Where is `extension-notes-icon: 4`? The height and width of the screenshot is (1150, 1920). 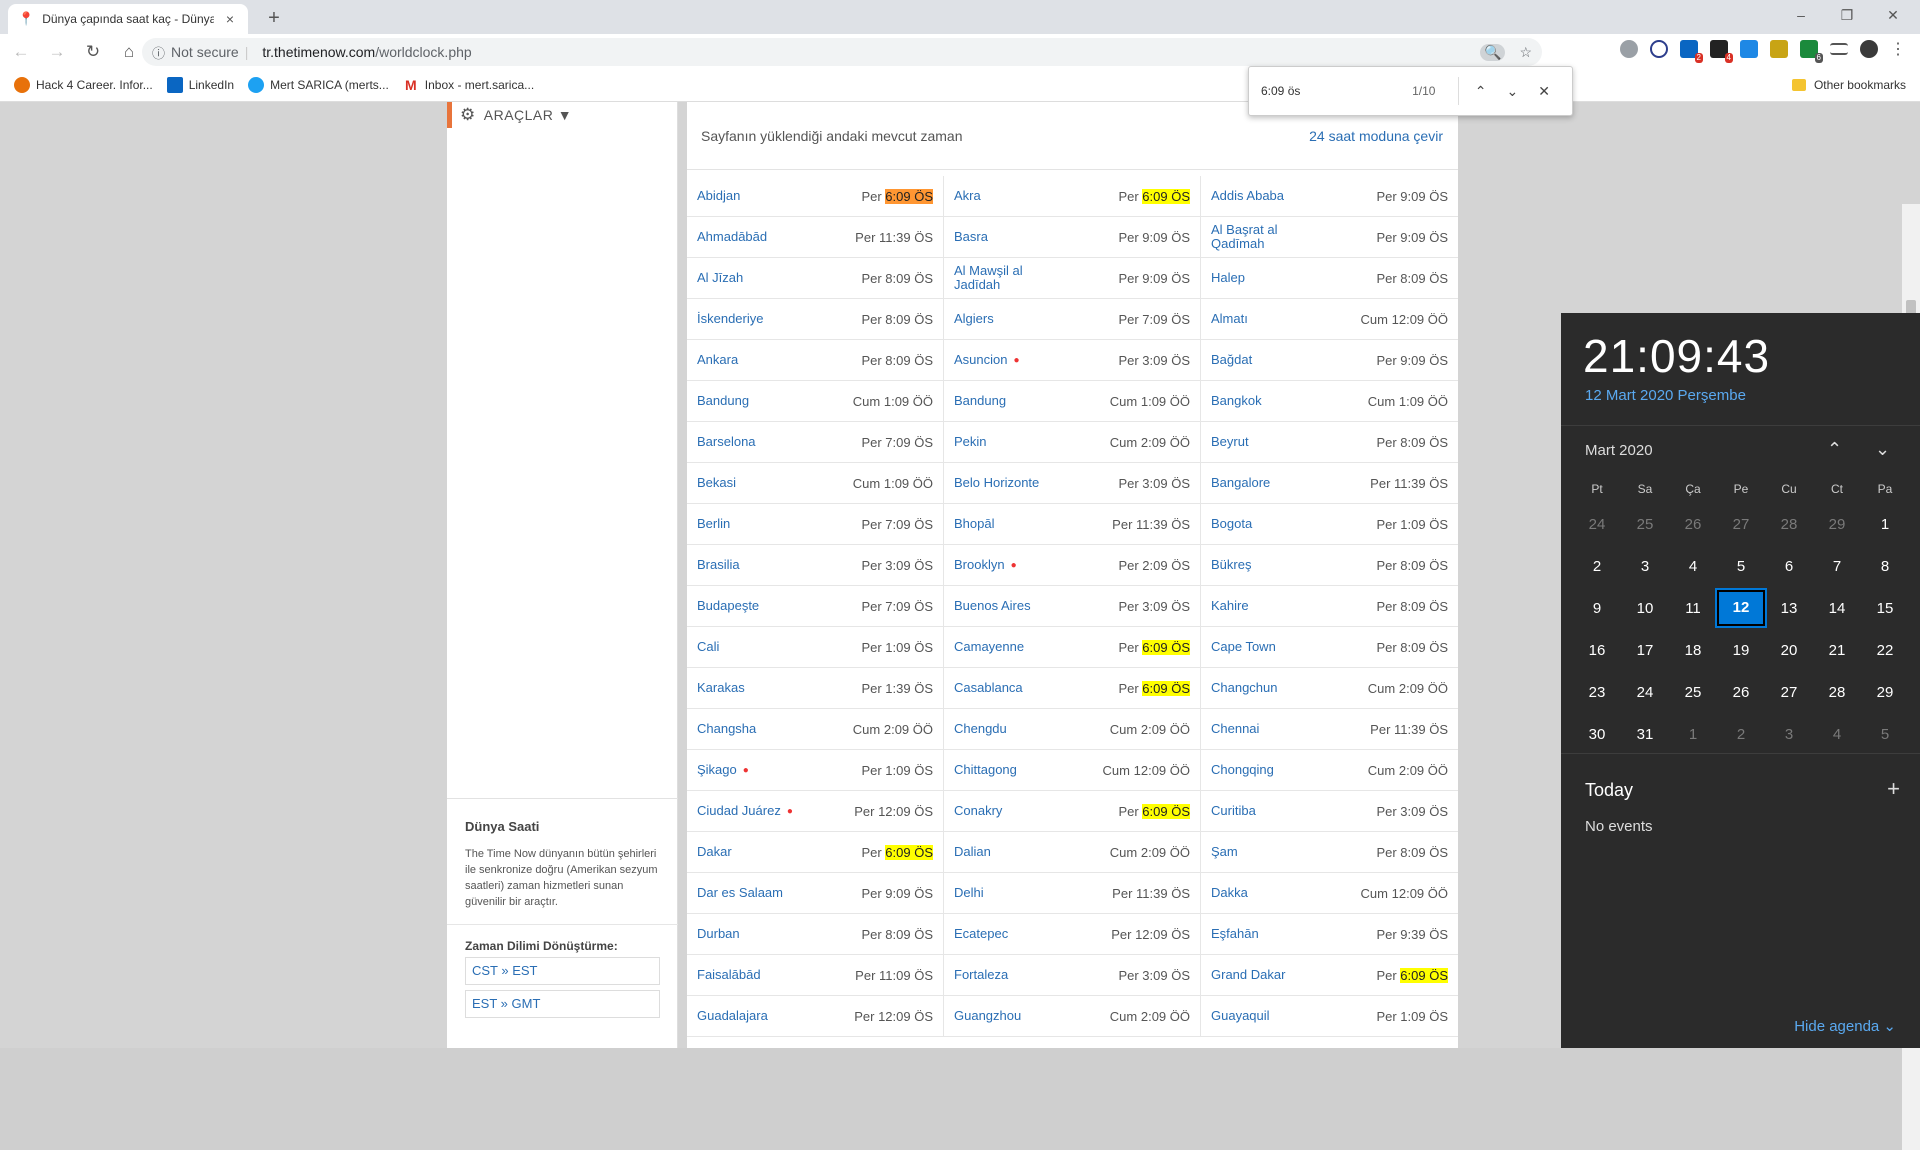
extension-notes-icon: 4 is located at coordinates (1721, 51).